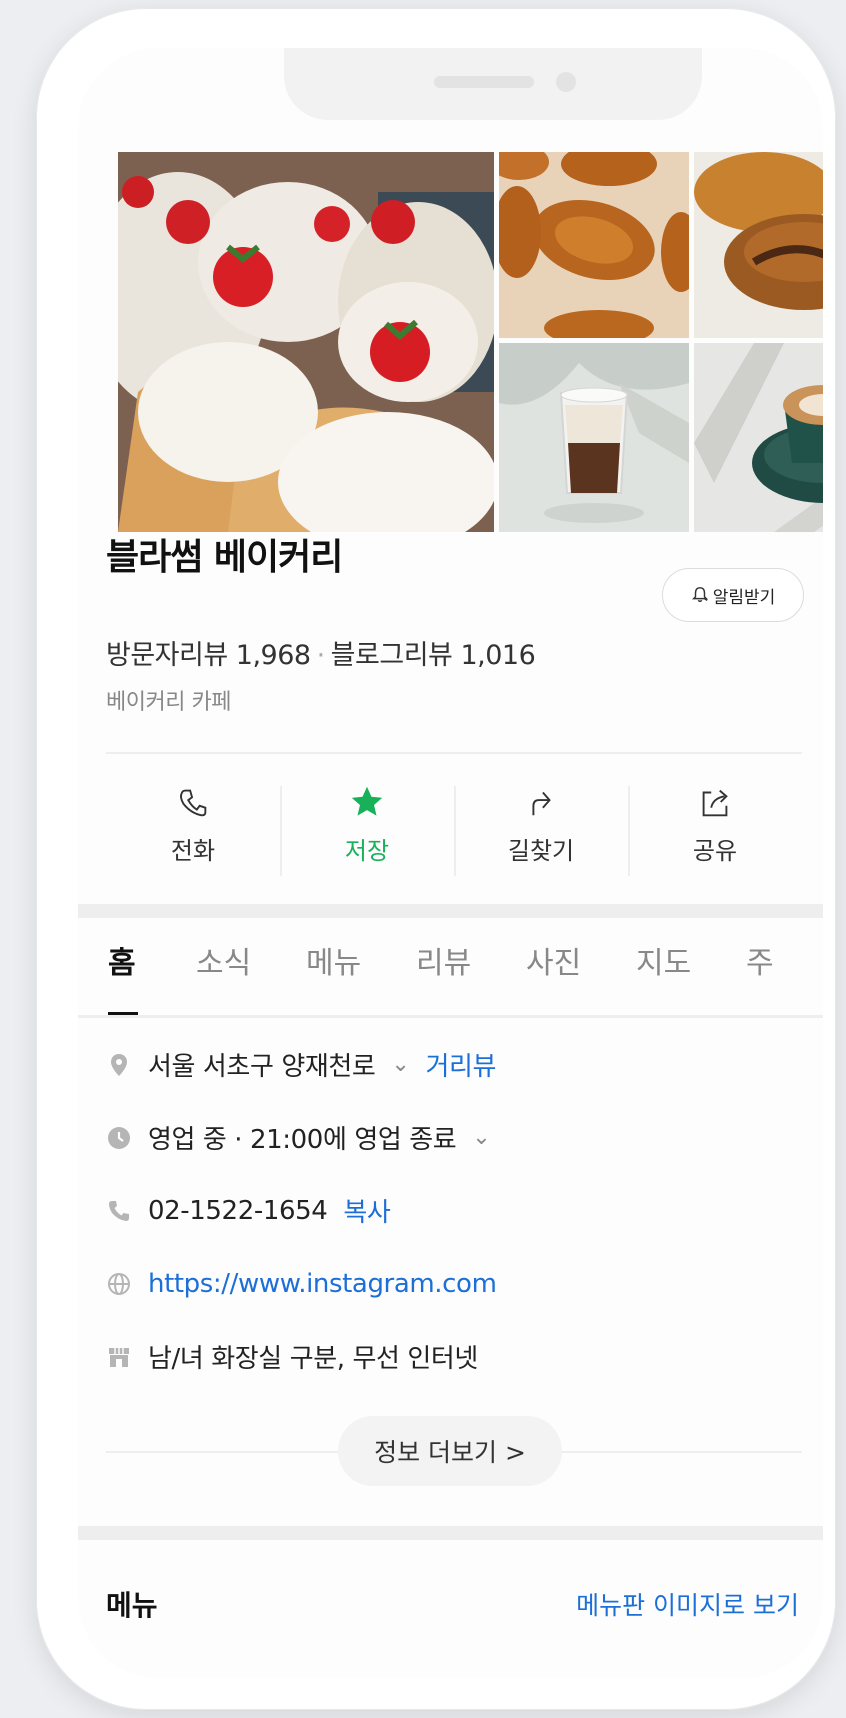 Image resolution: width=846 pixels, height=1718 pixels. Describe the element at coordinates (168, 702) in the screenshot. I see `place-category: 베이커리 카페` at that location.